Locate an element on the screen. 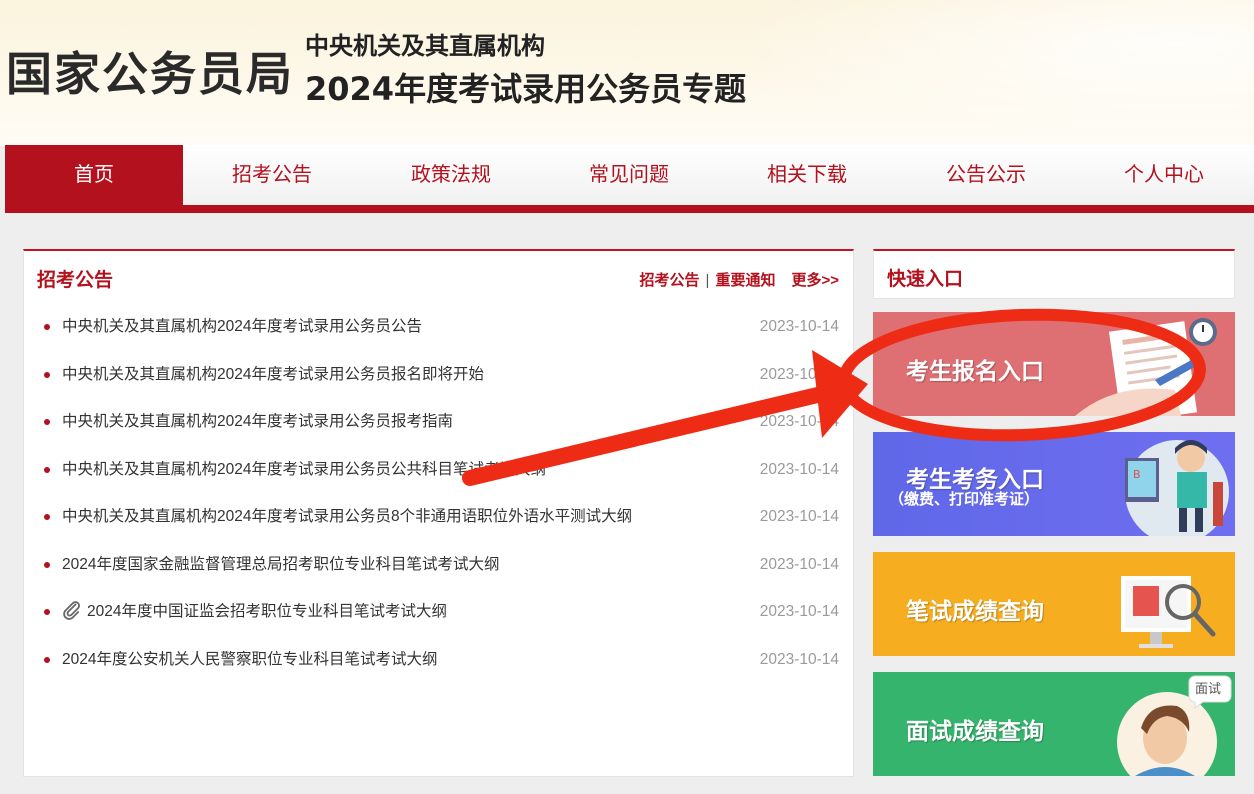 The height and width of the screenshot is (794, 1254). interview-badge: 面试 is located at coordinates (1207, 689).